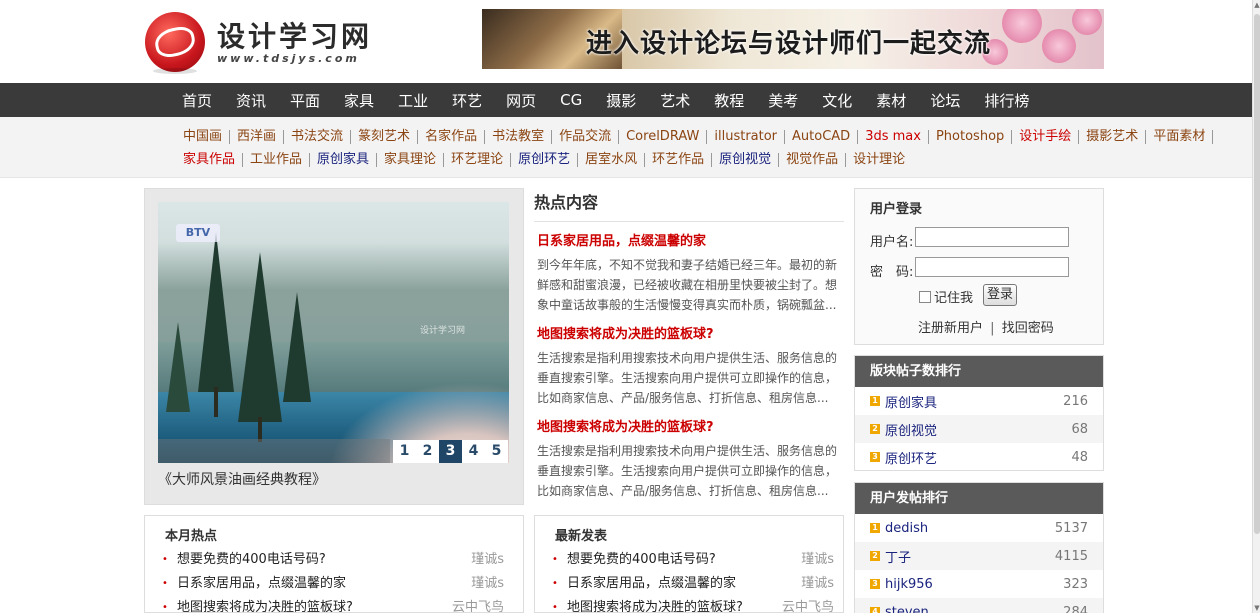  I want to click on category-link: 书法交流, so click(318, 137).